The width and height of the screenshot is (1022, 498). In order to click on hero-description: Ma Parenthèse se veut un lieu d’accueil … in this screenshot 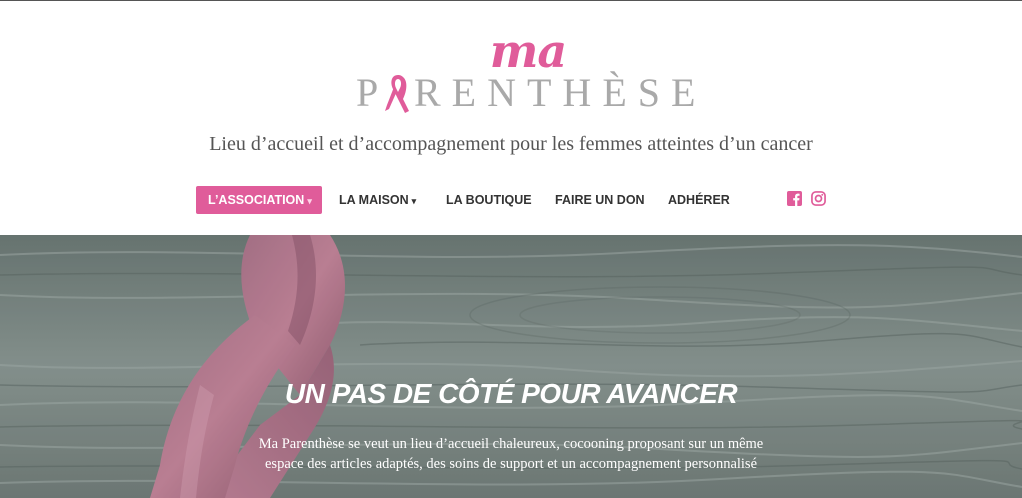, I will do `click(511, 454)`.